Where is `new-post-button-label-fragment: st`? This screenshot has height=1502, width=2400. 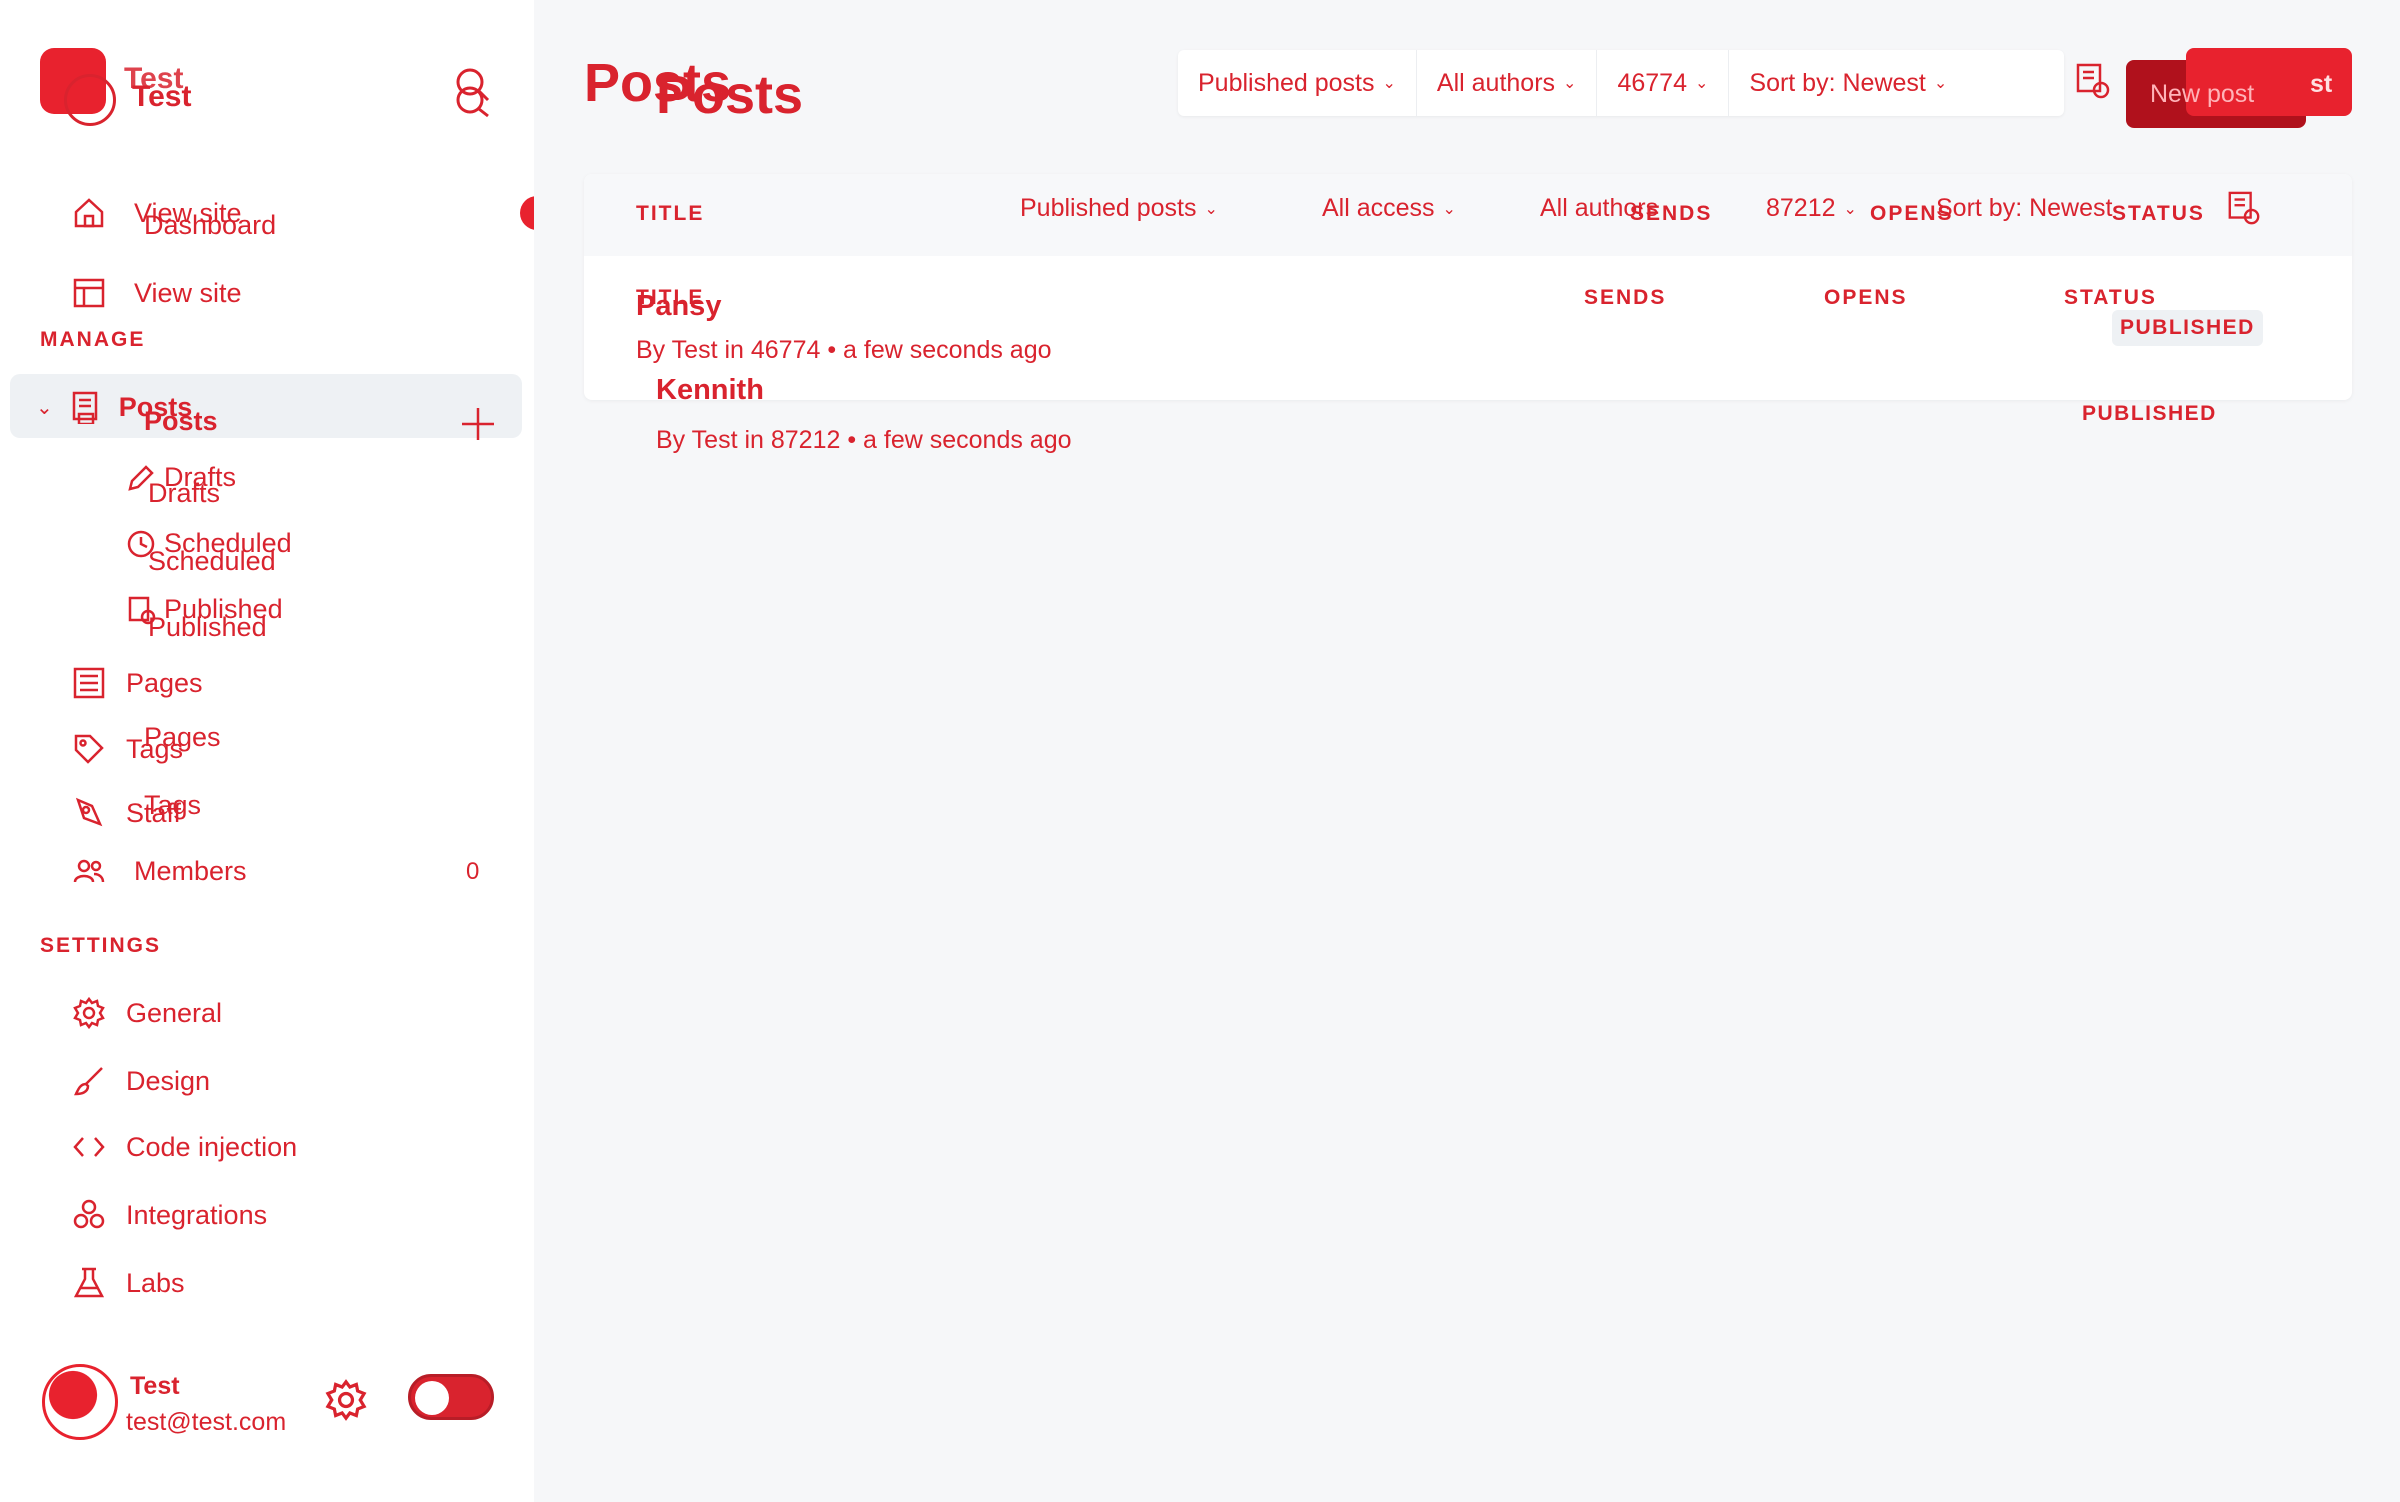
new-post-button-label-fragment: st is located at coordinates (2321, 84).